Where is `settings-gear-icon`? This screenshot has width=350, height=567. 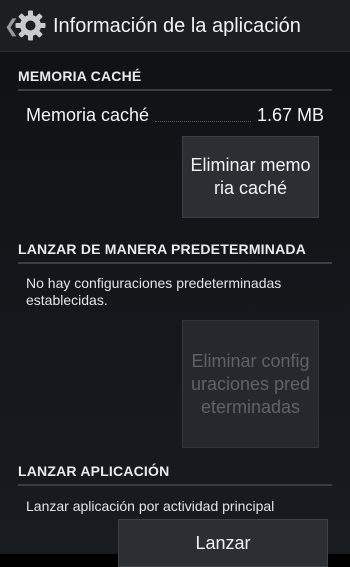 settings-gear-icon is located at coordinates (30, 25).